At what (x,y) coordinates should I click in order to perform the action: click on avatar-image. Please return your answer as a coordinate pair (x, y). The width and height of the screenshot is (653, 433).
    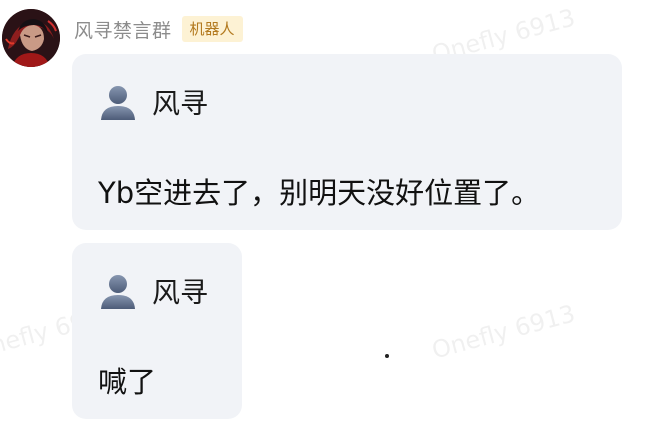
    Looking at the image, I should click on (31, 38).